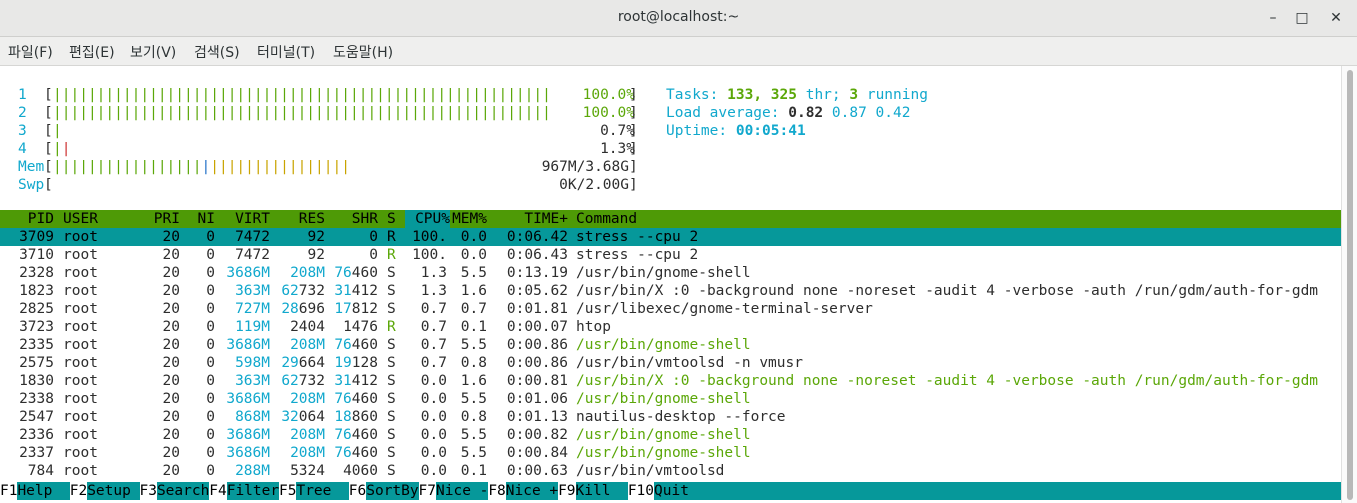  What do you see at coordinates (148, 491) in the screenshot?
I see `fkey-f3: F3` at bounding box center [148, 491].